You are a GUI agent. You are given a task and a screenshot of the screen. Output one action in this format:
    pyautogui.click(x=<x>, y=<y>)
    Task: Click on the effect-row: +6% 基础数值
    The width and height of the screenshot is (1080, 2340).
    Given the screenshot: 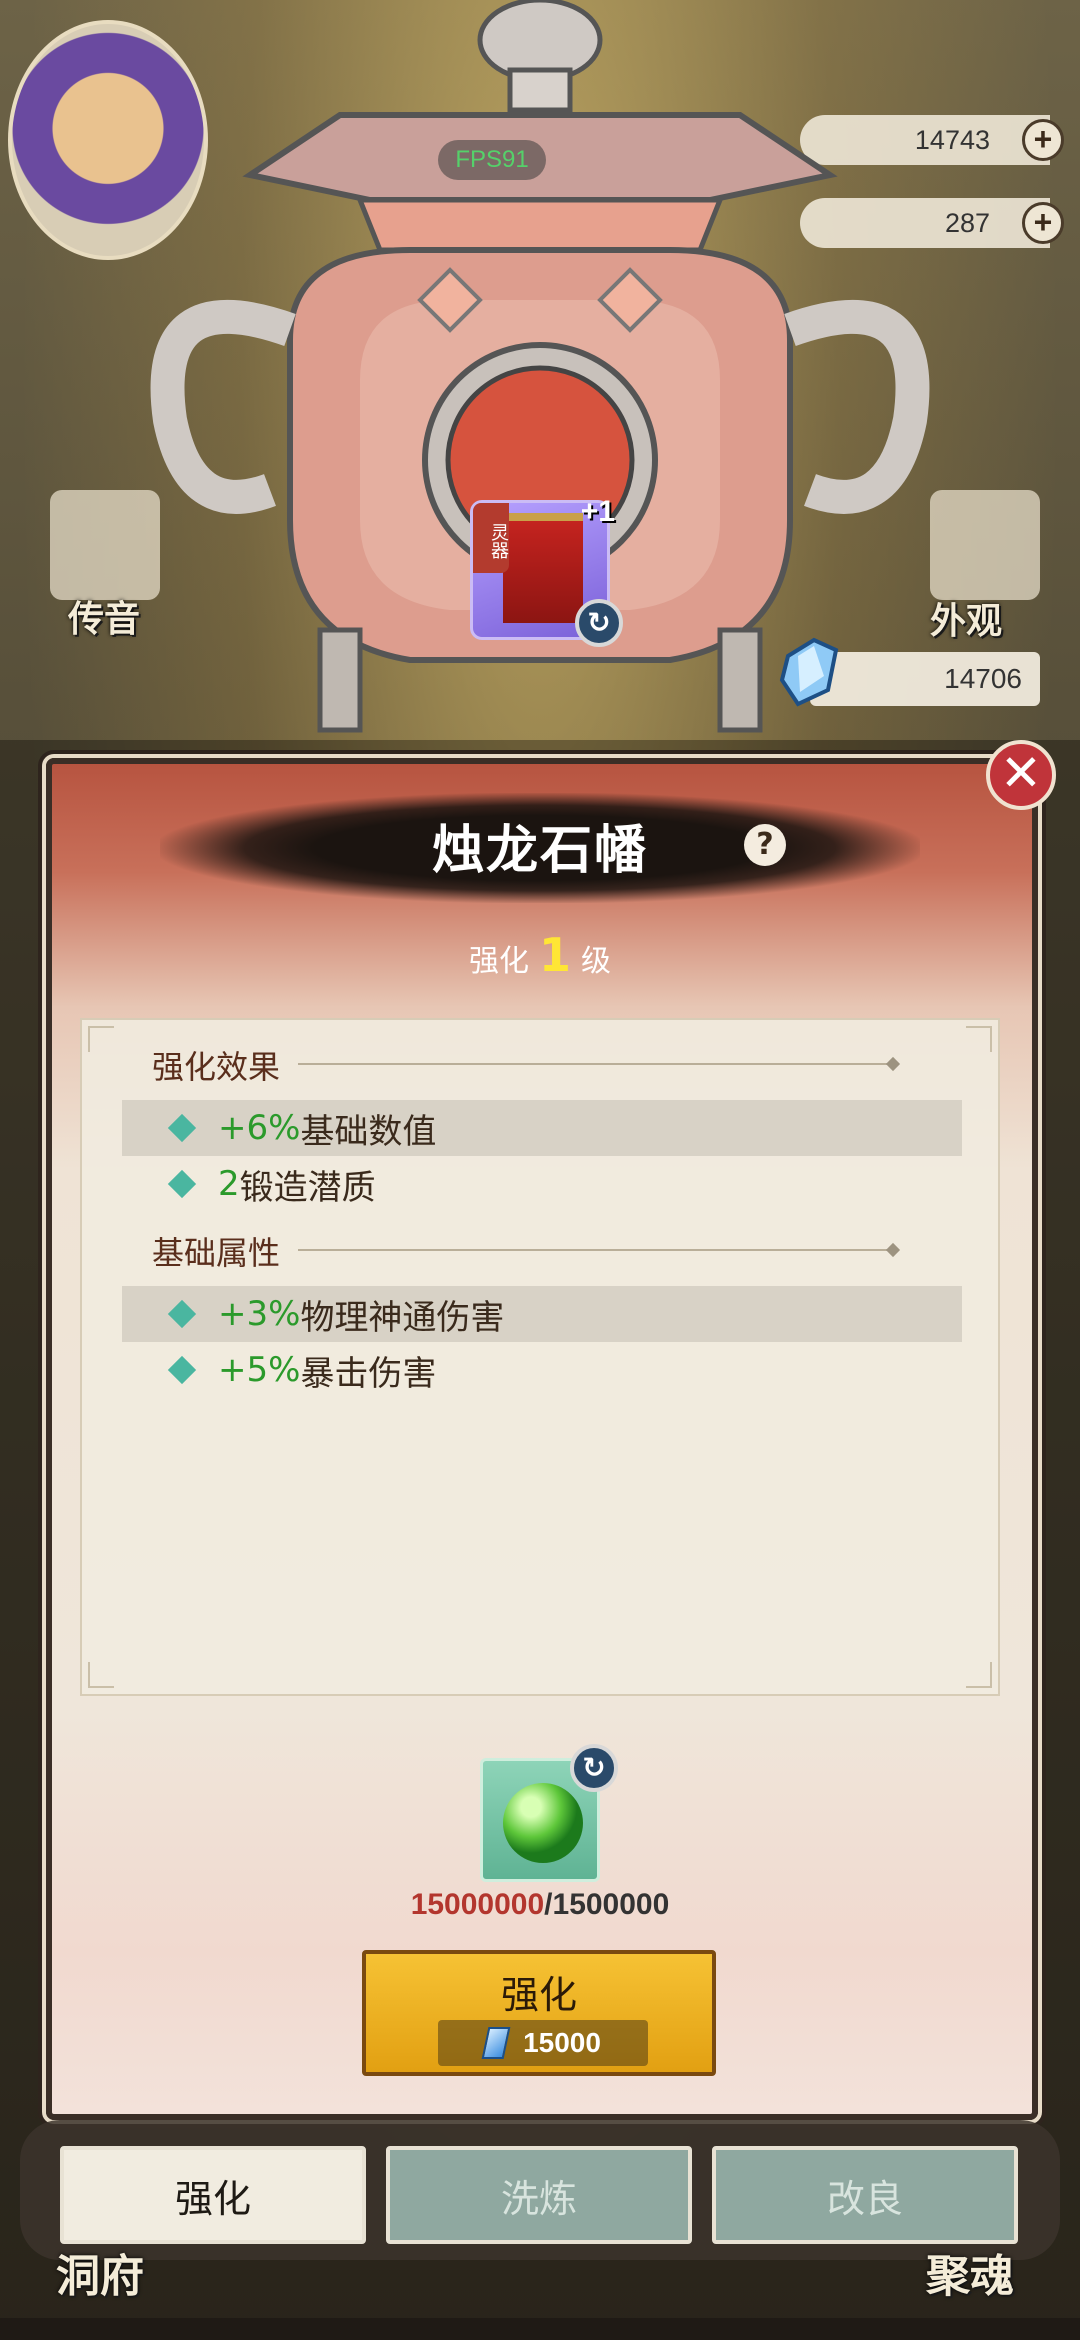 What is the action you would take?
    pyautogui.click(x=542, y=1128)
    